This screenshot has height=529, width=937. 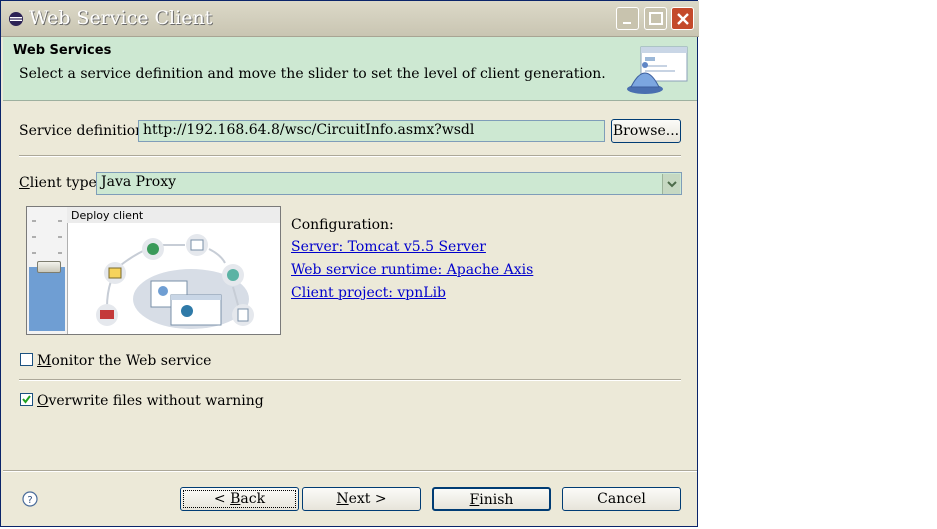 I want to click on monitor-label-text: onitor the Web service, so click(x=131, y=361).